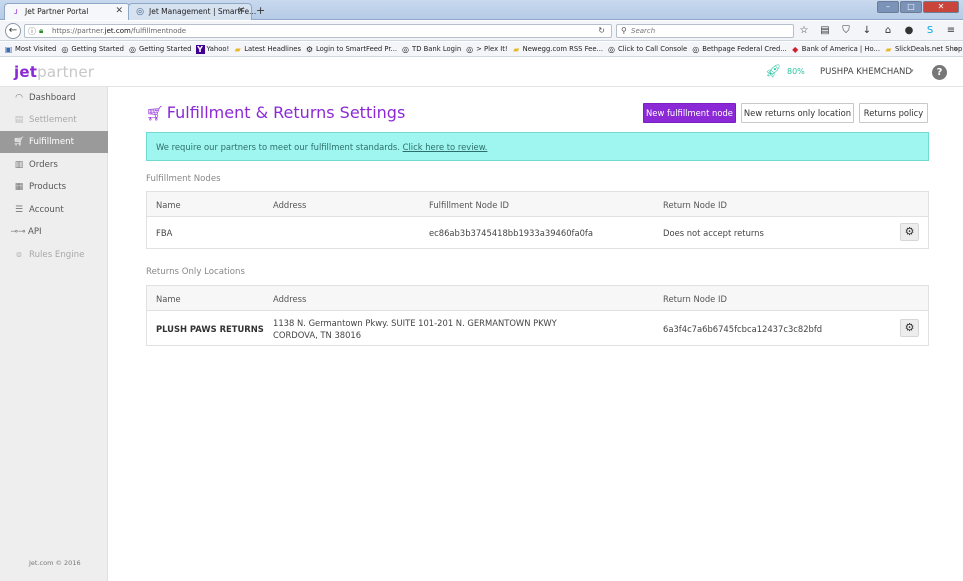 This screenshot has height=581, width=963. What do you see at coordinates (431, 49) in the screenshot?
I see `bookmark-item: ◎ TD Bank Login` at bounding box center [431, 49].